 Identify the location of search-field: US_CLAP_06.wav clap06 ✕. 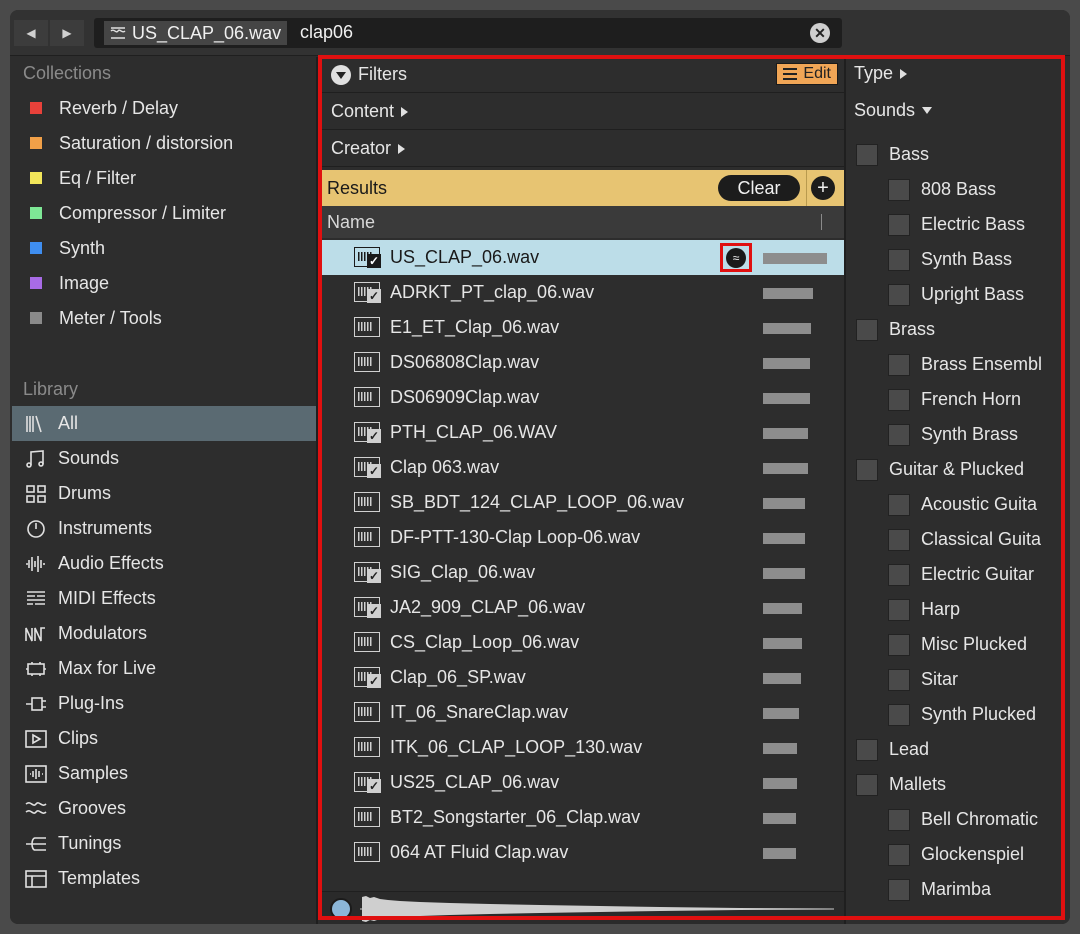
(468, 33).